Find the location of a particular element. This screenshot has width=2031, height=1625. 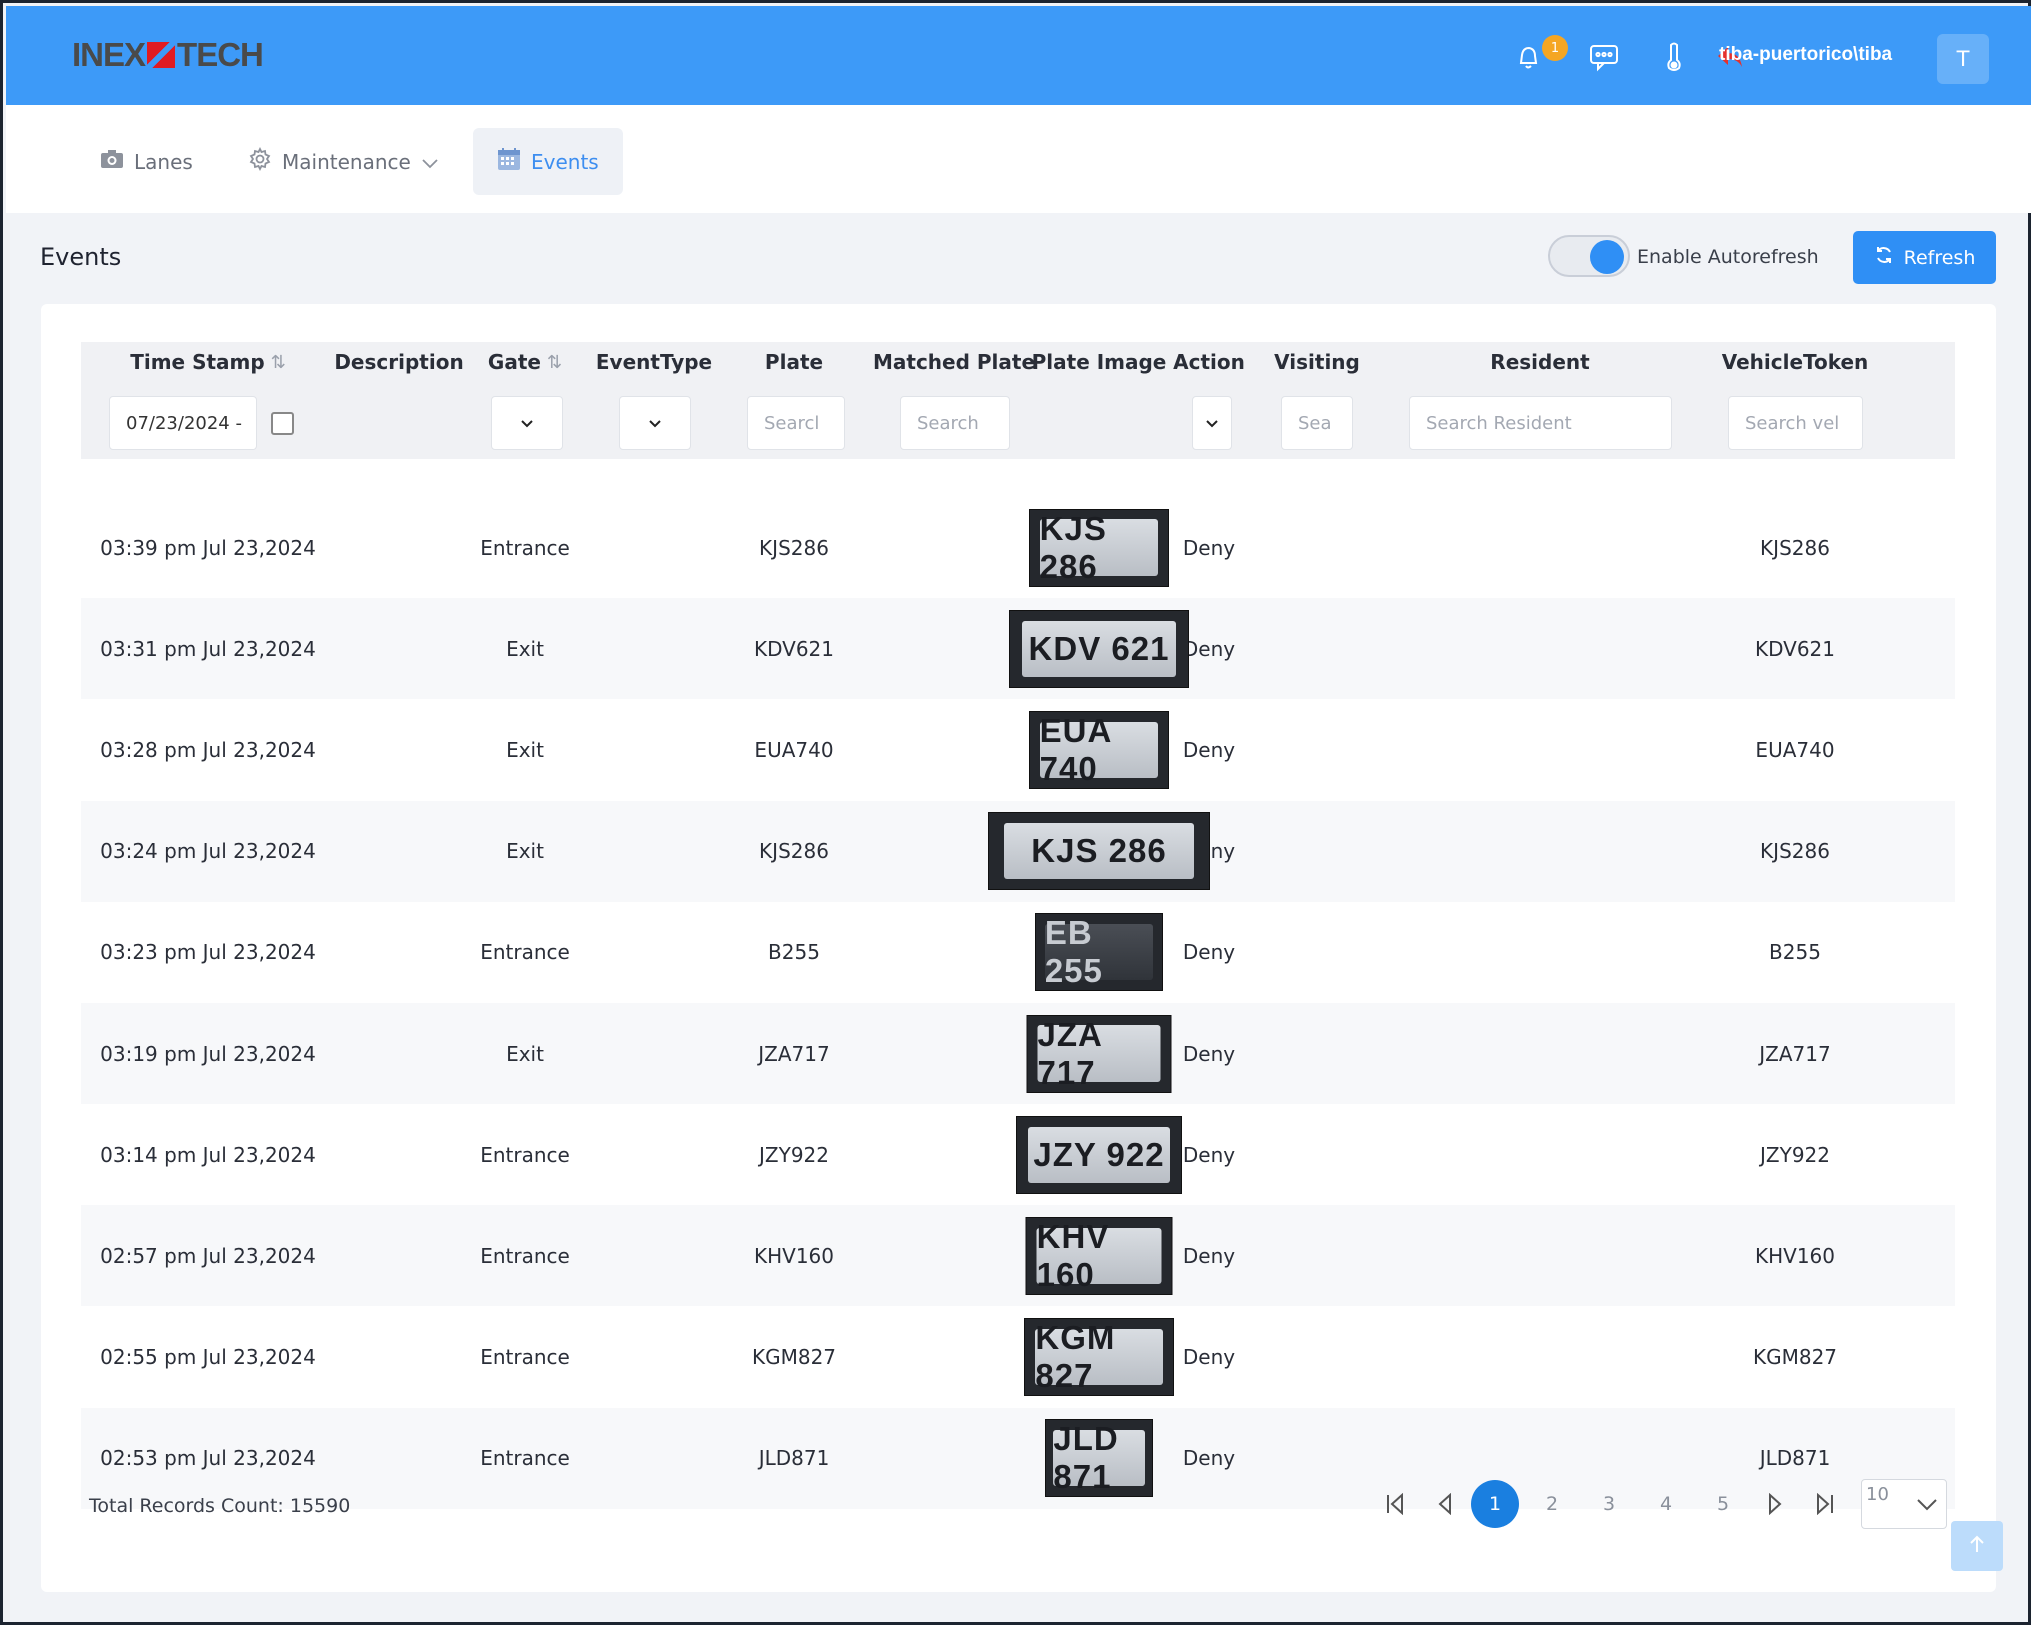

action-filter-select is located at coordinates (1212, 423).